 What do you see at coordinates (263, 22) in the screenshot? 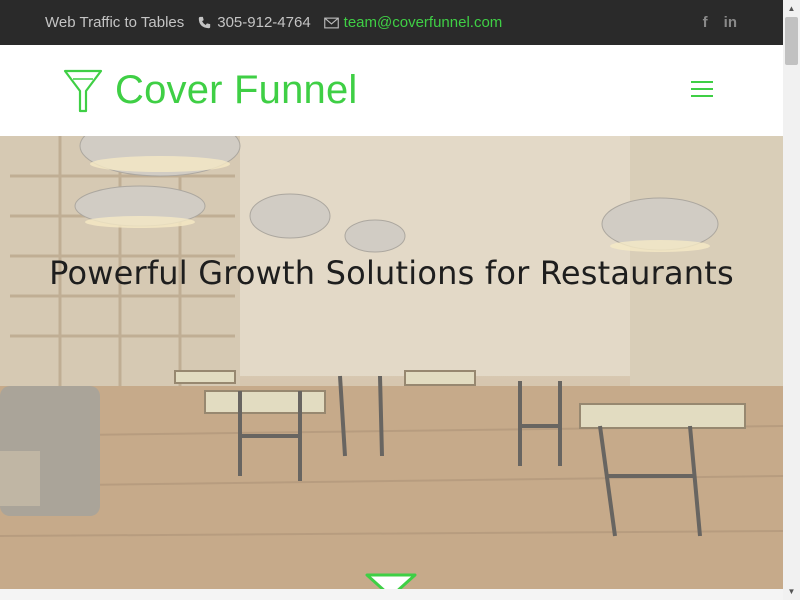
I see `phone-number: 305-912-4764` at bounding box center [263, 22].